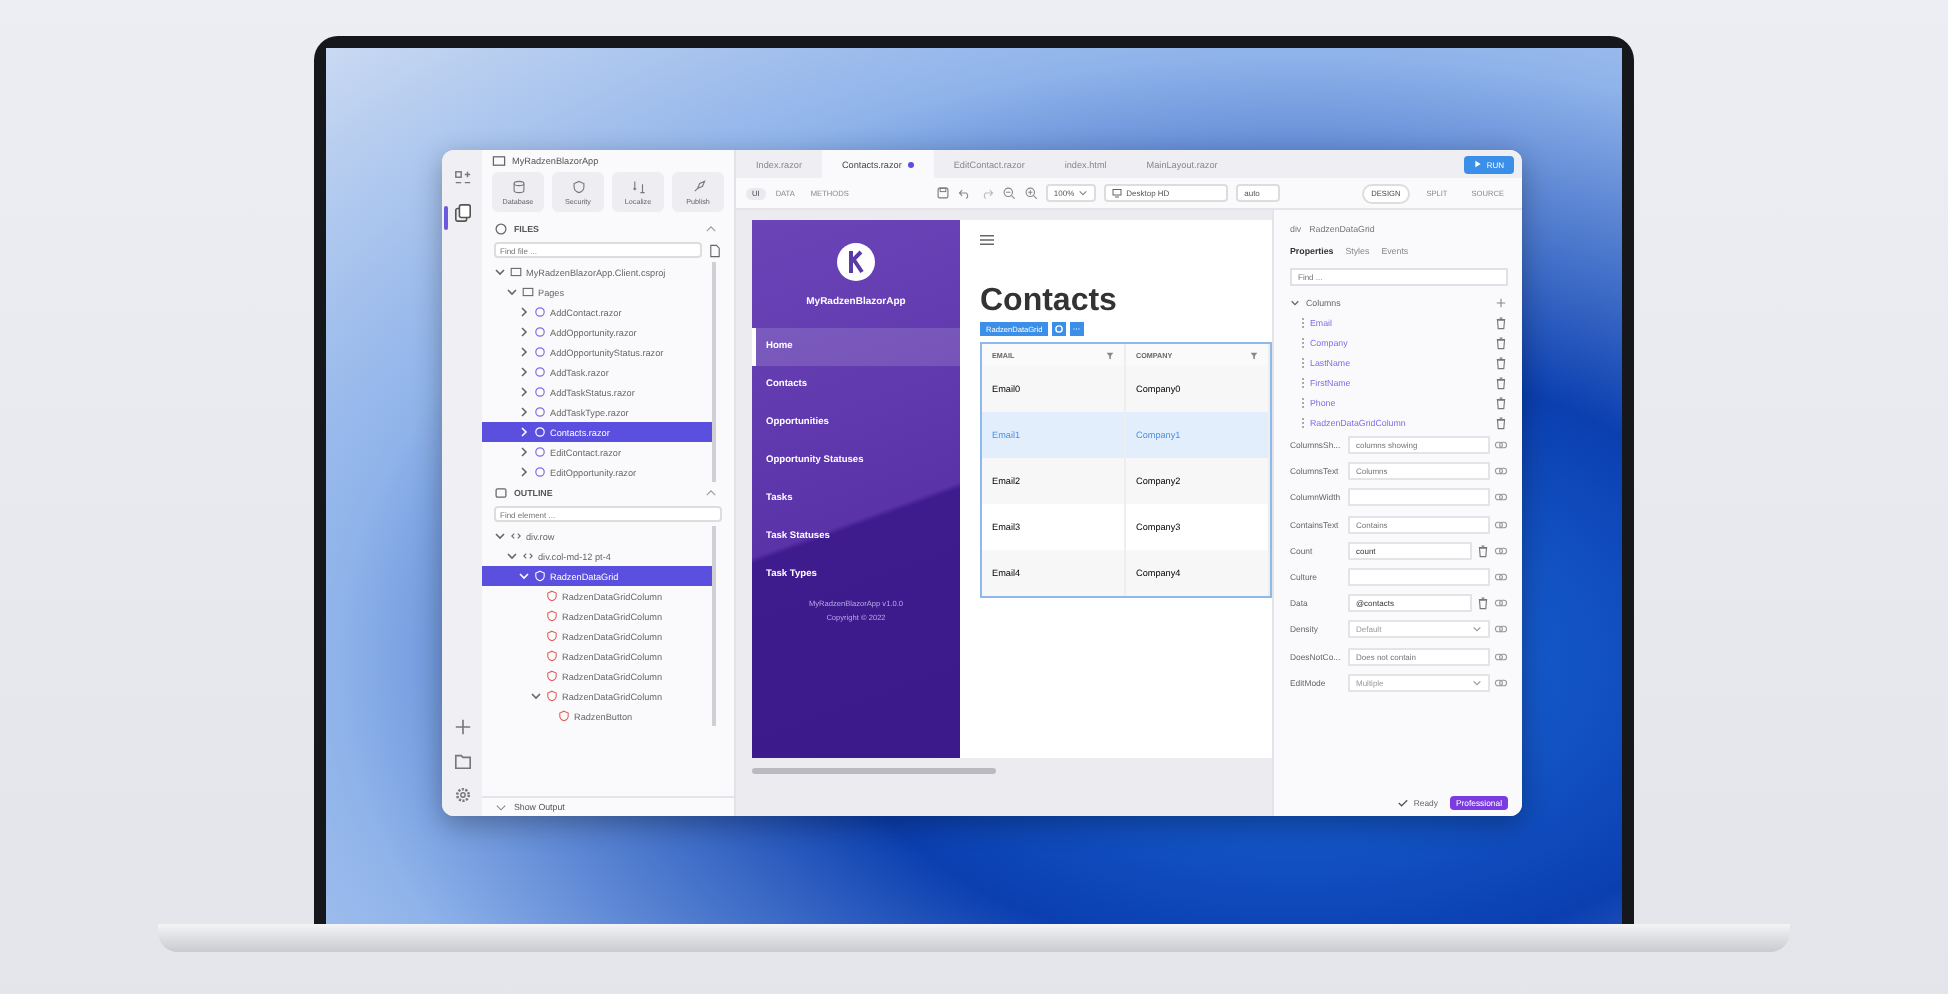 The width and height of the screenshot is (1948, 994). I want to click on save-icon, so click(942, 193).